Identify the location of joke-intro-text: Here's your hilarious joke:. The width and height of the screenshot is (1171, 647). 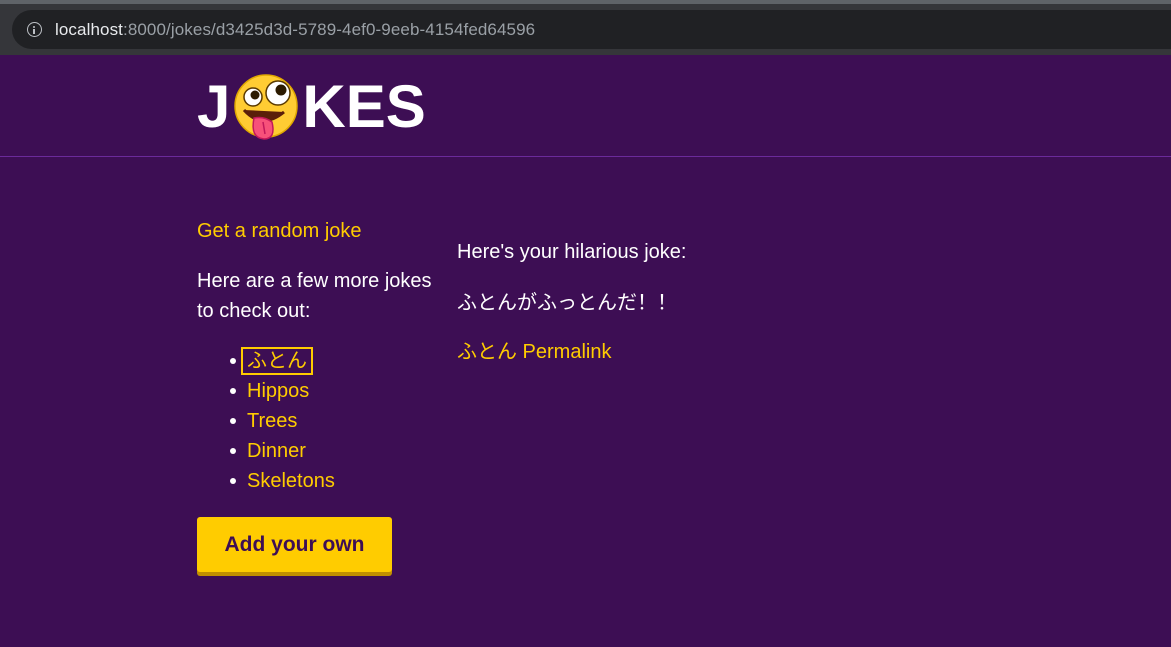
(572, 252).